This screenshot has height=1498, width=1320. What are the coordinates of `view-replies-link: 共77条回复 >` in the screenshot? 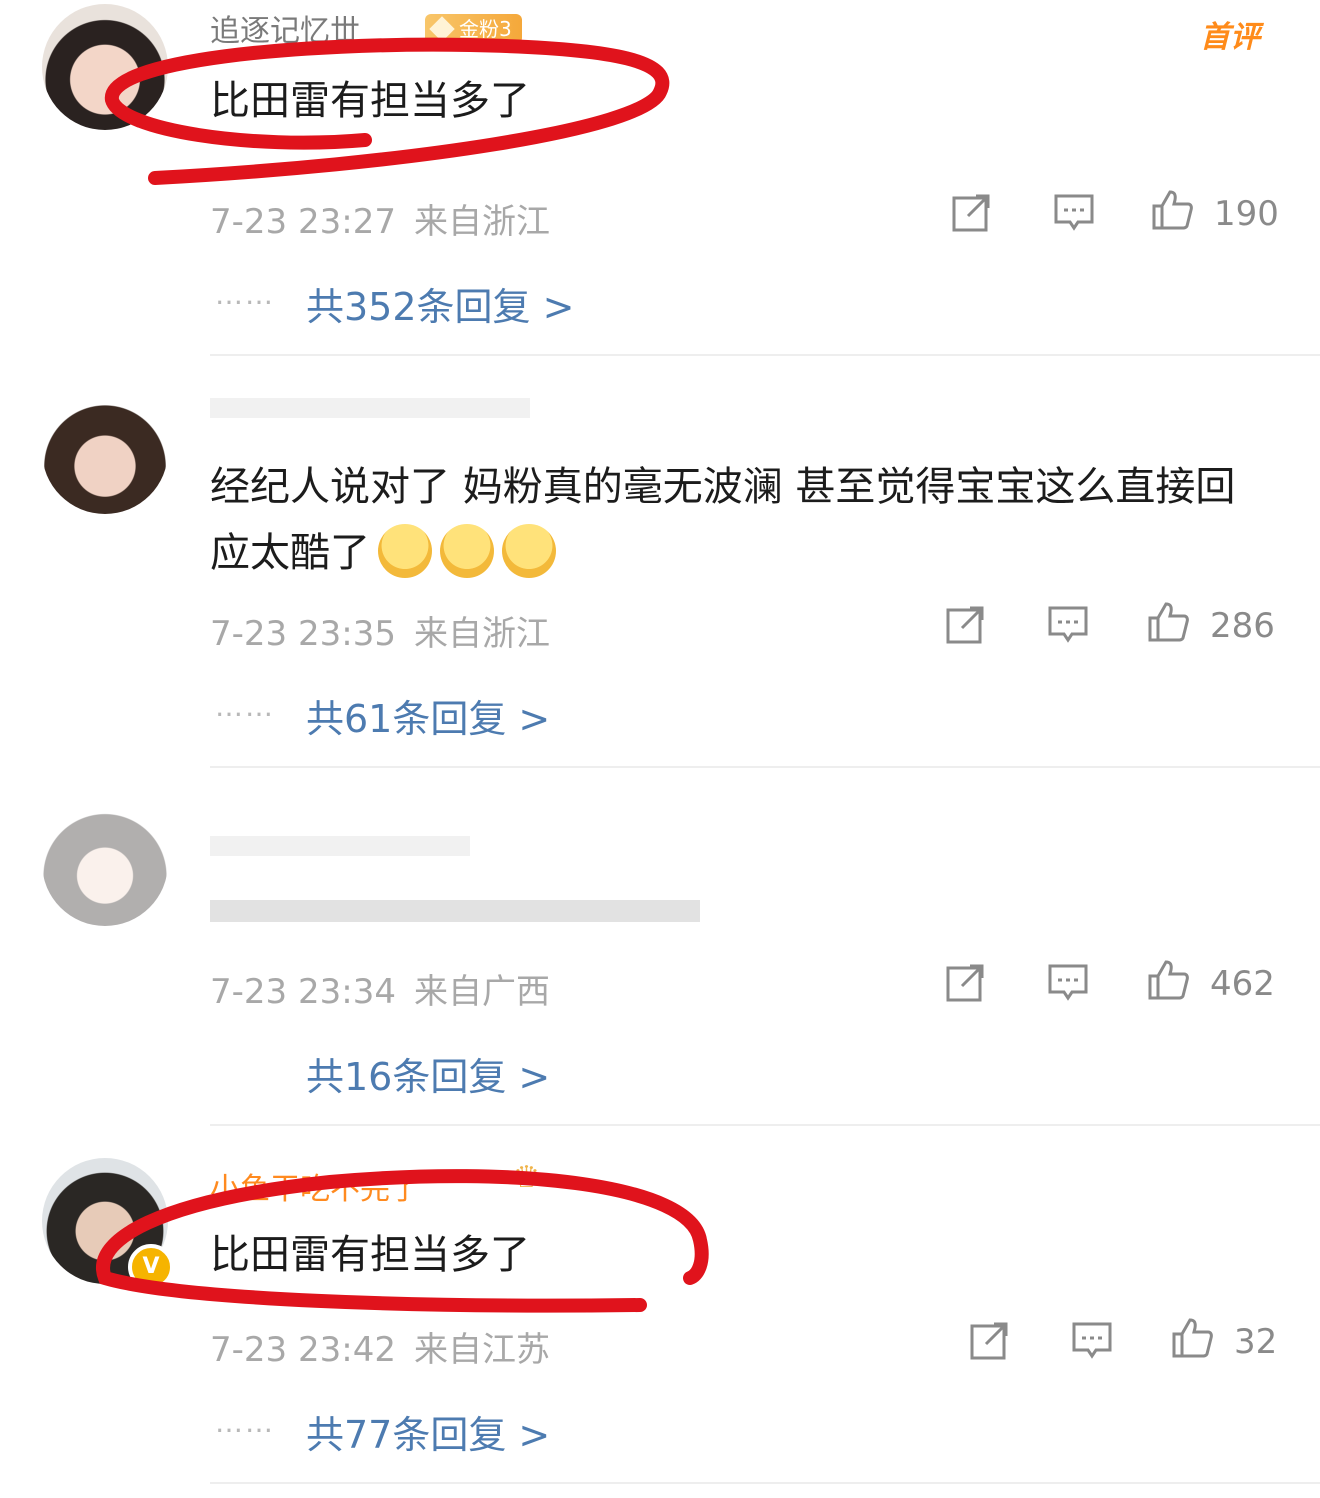 It's located at (428, 1431).